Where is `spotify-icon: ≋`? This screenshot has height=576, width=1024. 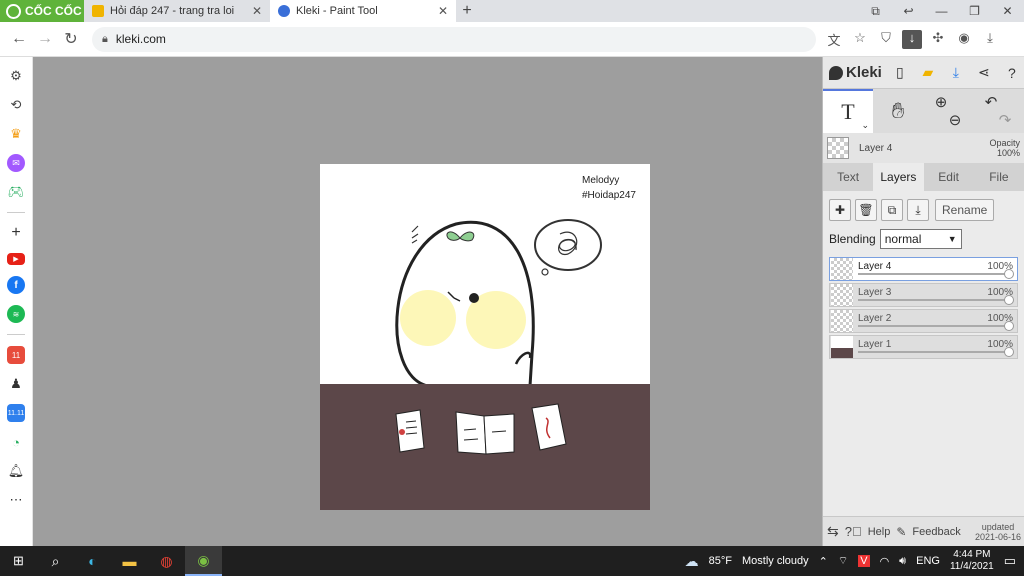 spotify-icon: ≋ is located at coordinates (16, 314).